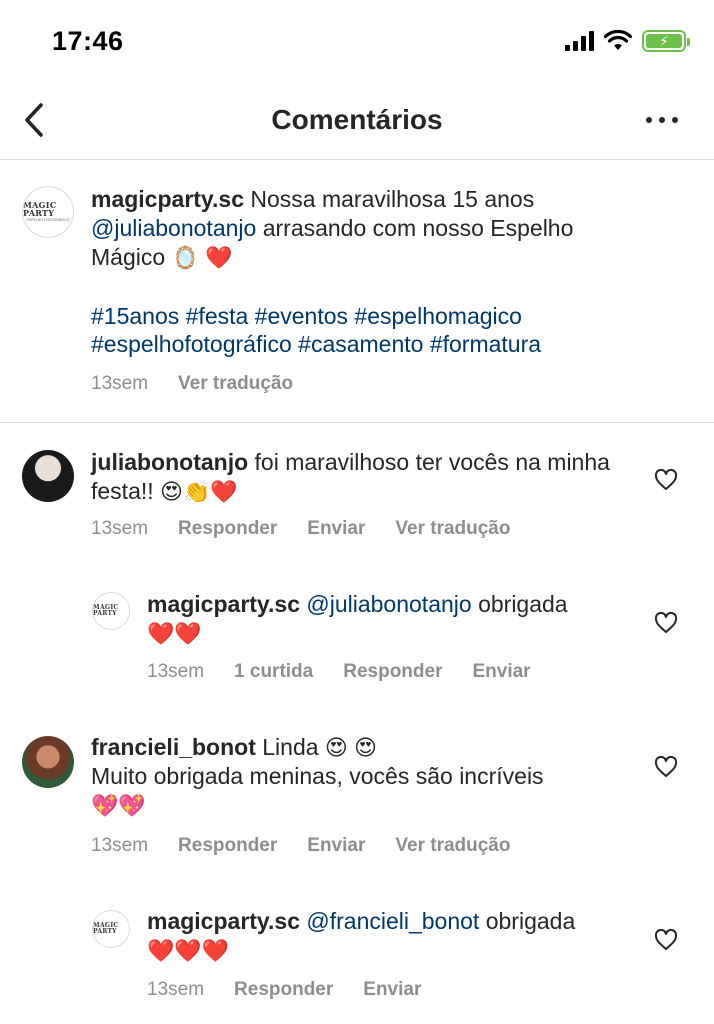 The image size is (714, 1024). Describe the element at coordinates (173, 747) in the screenshot. I see `username-link: francieli_bonot` at that location.